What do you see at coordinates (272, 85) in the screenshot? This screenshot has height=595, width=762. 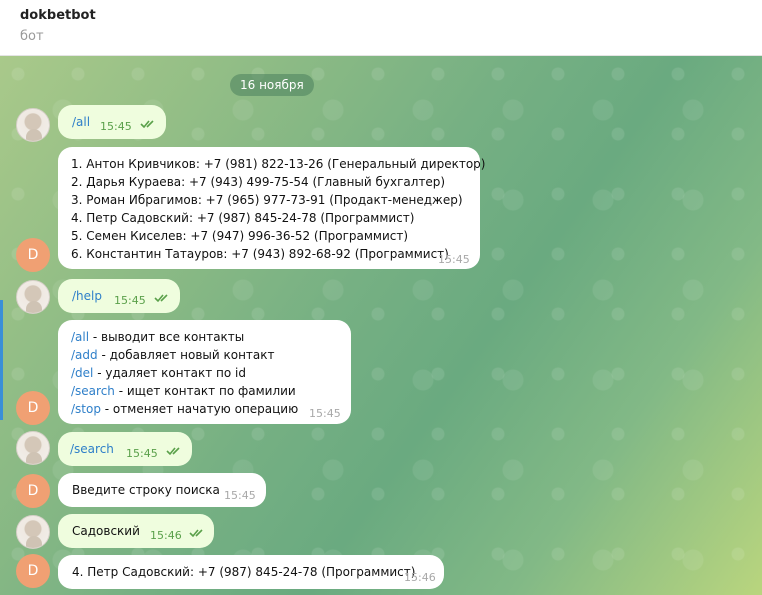 I see `date-separator: 16 ноября` at bounding box center [272, 85].